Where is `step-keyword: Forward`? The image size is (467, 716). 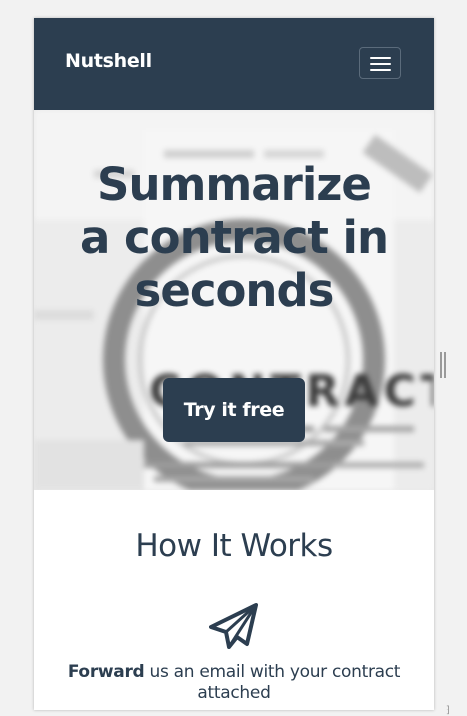
step-keyword: Forward is located at coordinates (106, 672).